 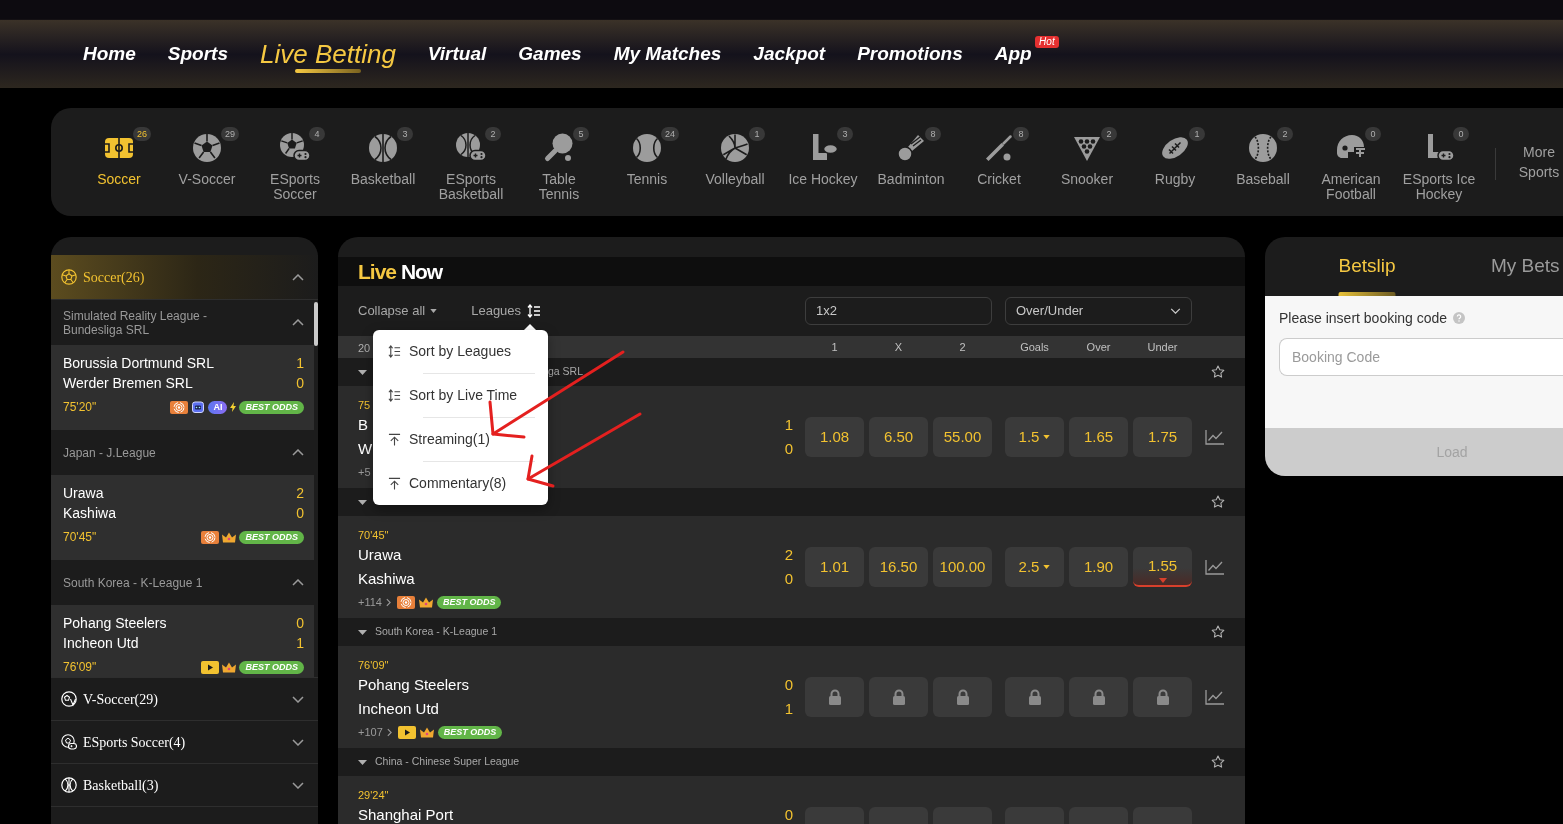 I want to click on count-badge: 8, so click(x=933, y=134).